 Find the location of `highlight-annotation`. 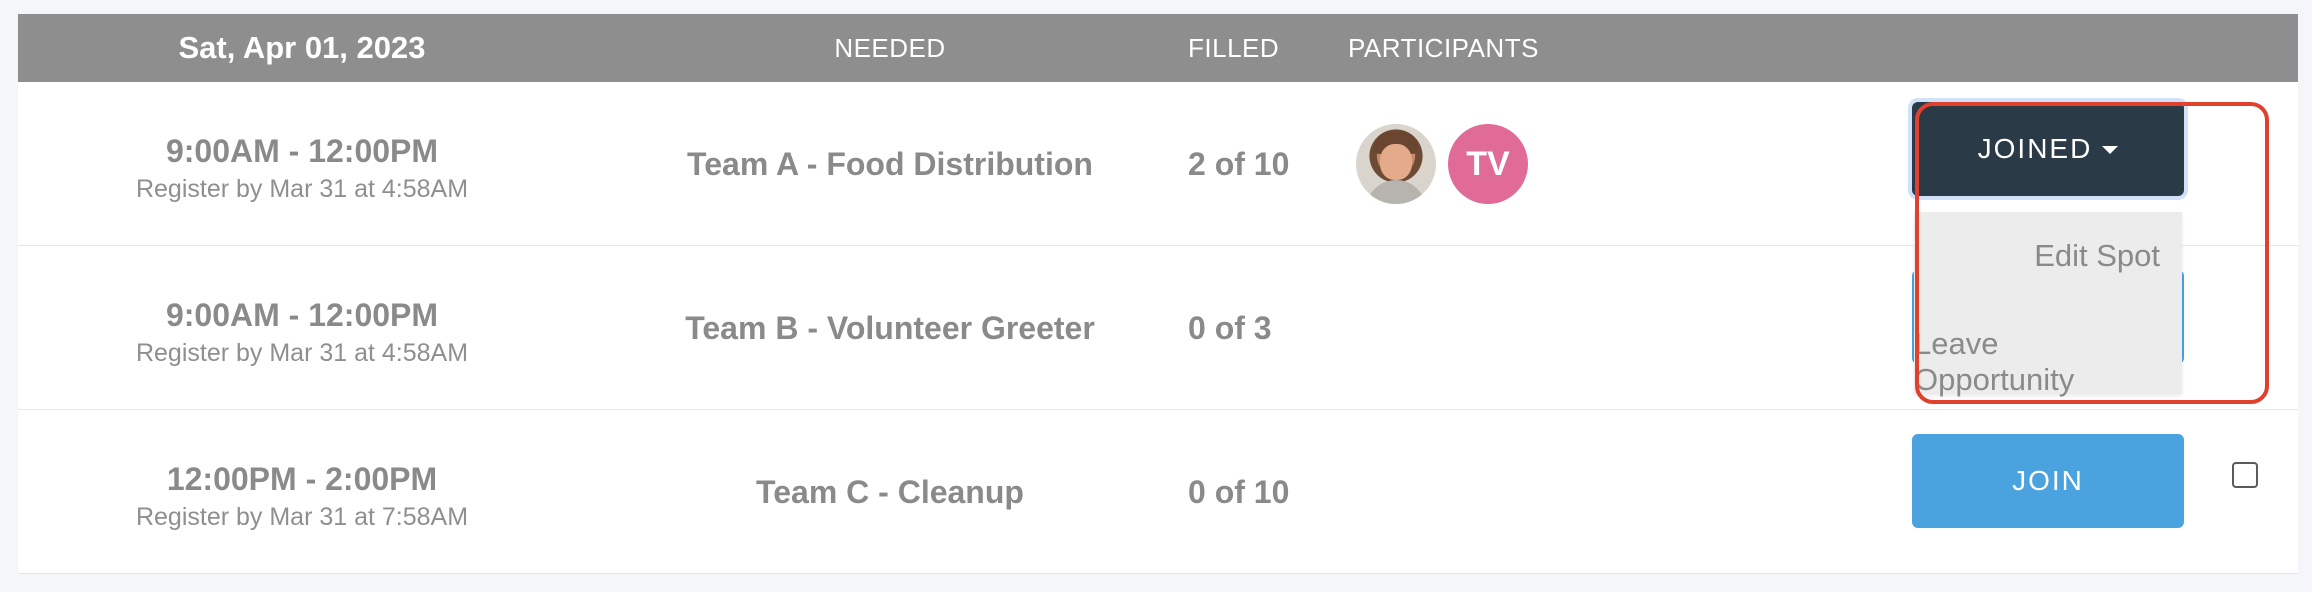

highlight-annotation is located at coordinates (2092, 253).